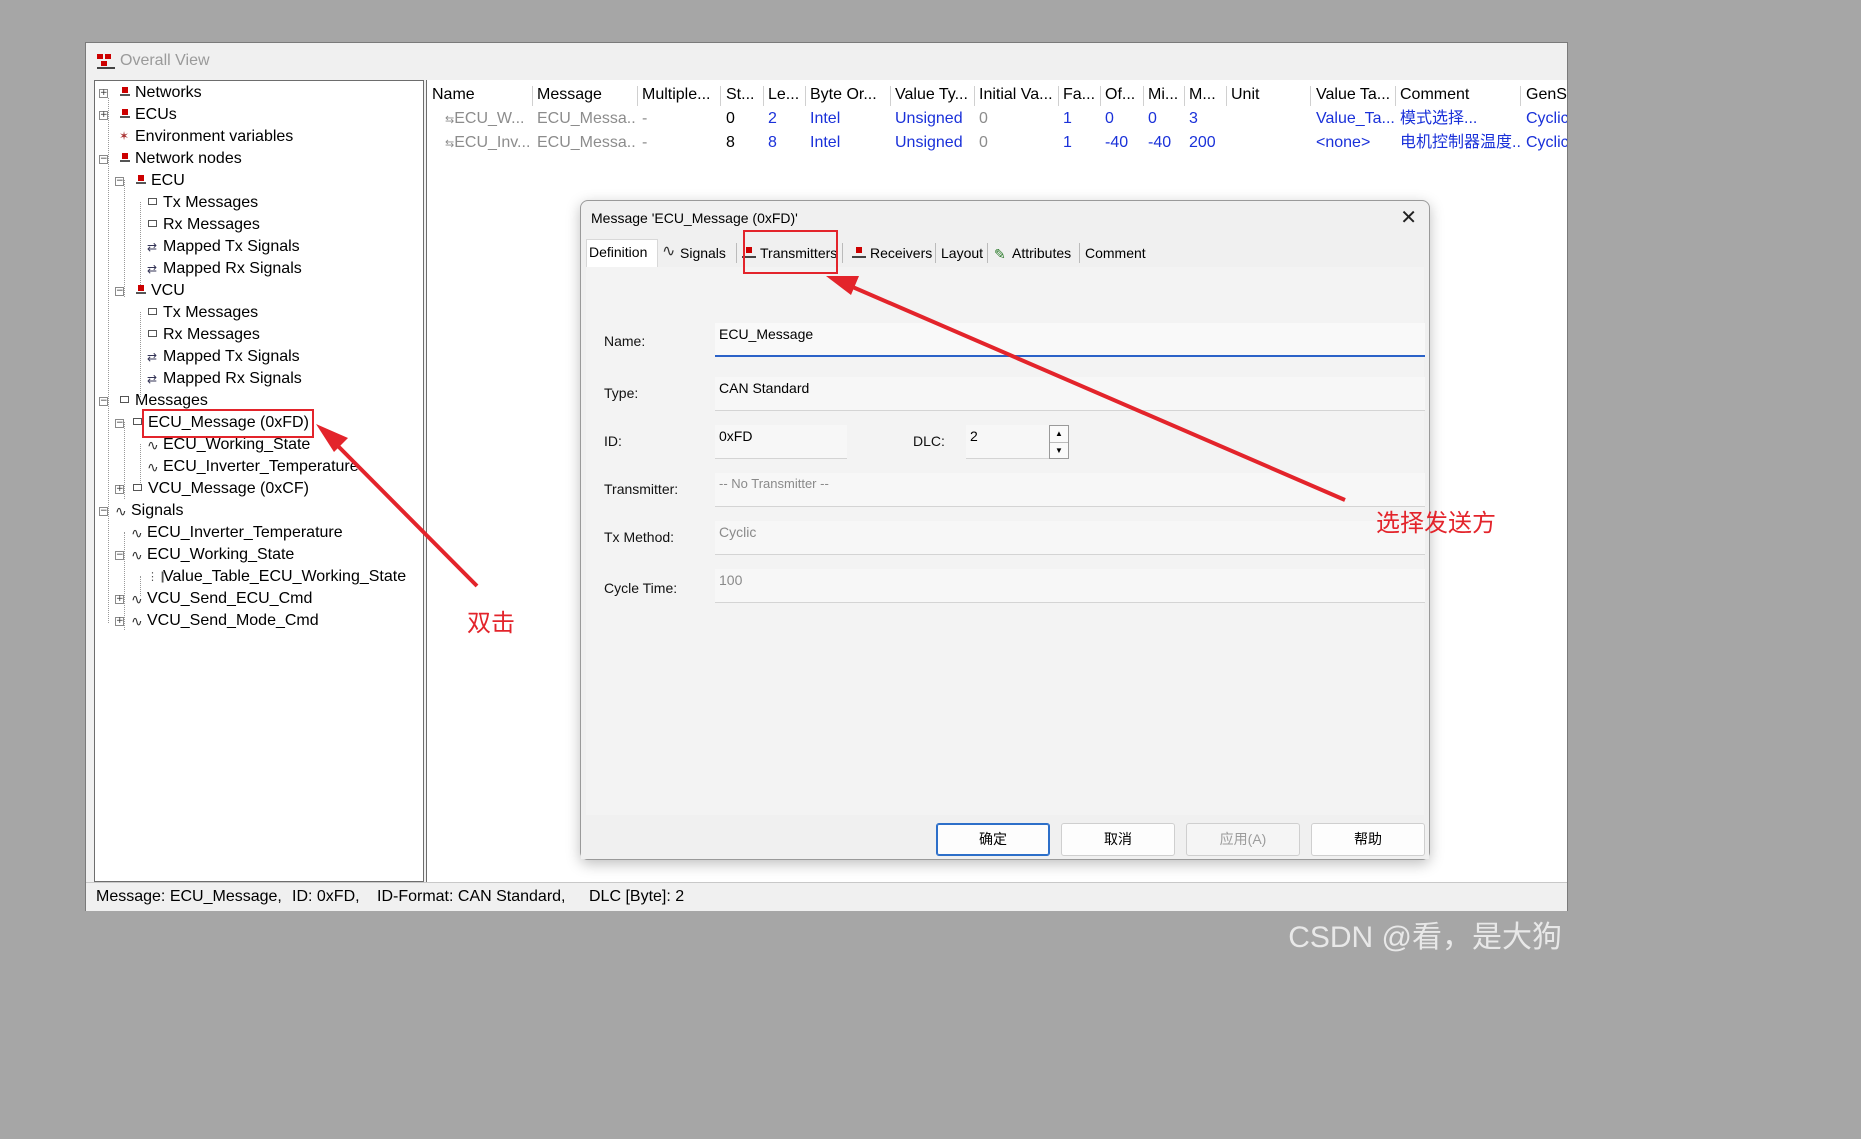 The image size is (1861, 1139). What do you see at coordinates (1008, 442) in the screenshot?
I see `dlc-input: 2` at bounding box center [1008, 442].